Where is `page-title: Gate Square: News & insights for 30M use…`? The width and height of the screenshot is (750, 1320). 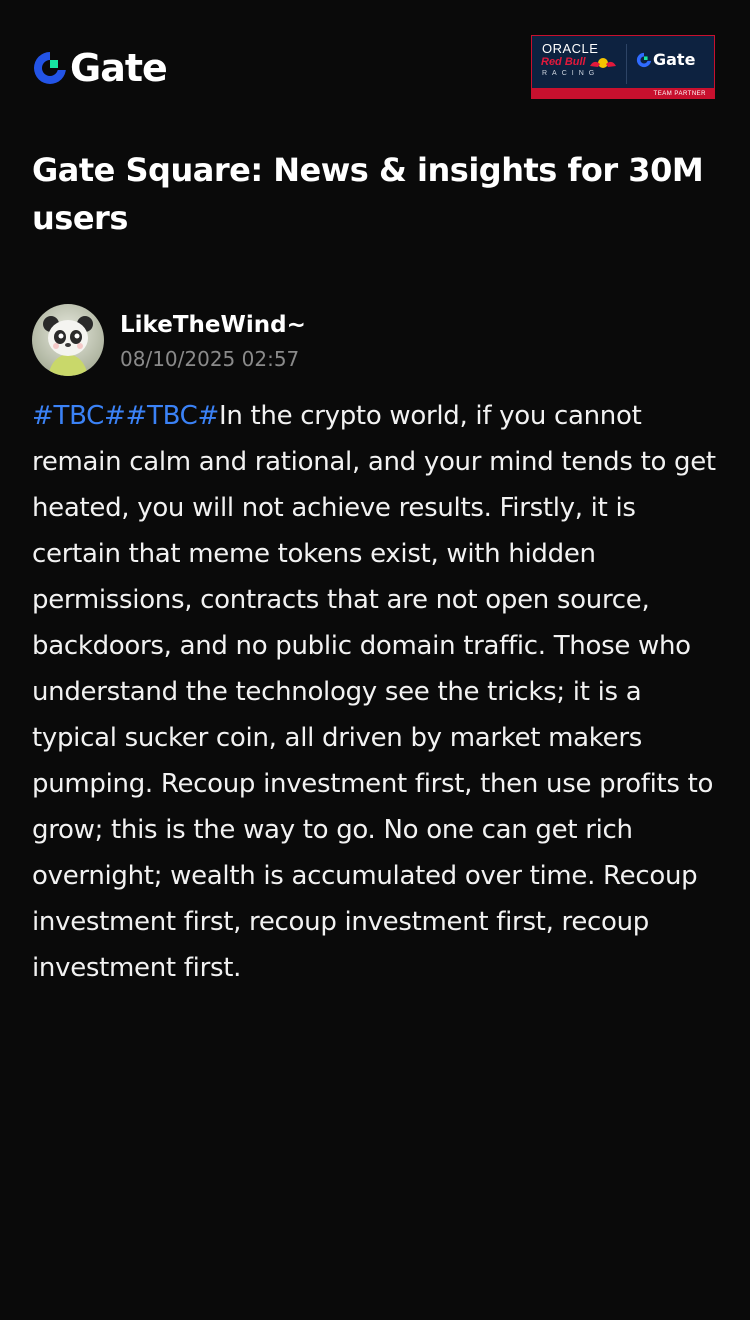
page-title: Gate Square: News & insights for 30M use… is located at coordinates (368, 194).